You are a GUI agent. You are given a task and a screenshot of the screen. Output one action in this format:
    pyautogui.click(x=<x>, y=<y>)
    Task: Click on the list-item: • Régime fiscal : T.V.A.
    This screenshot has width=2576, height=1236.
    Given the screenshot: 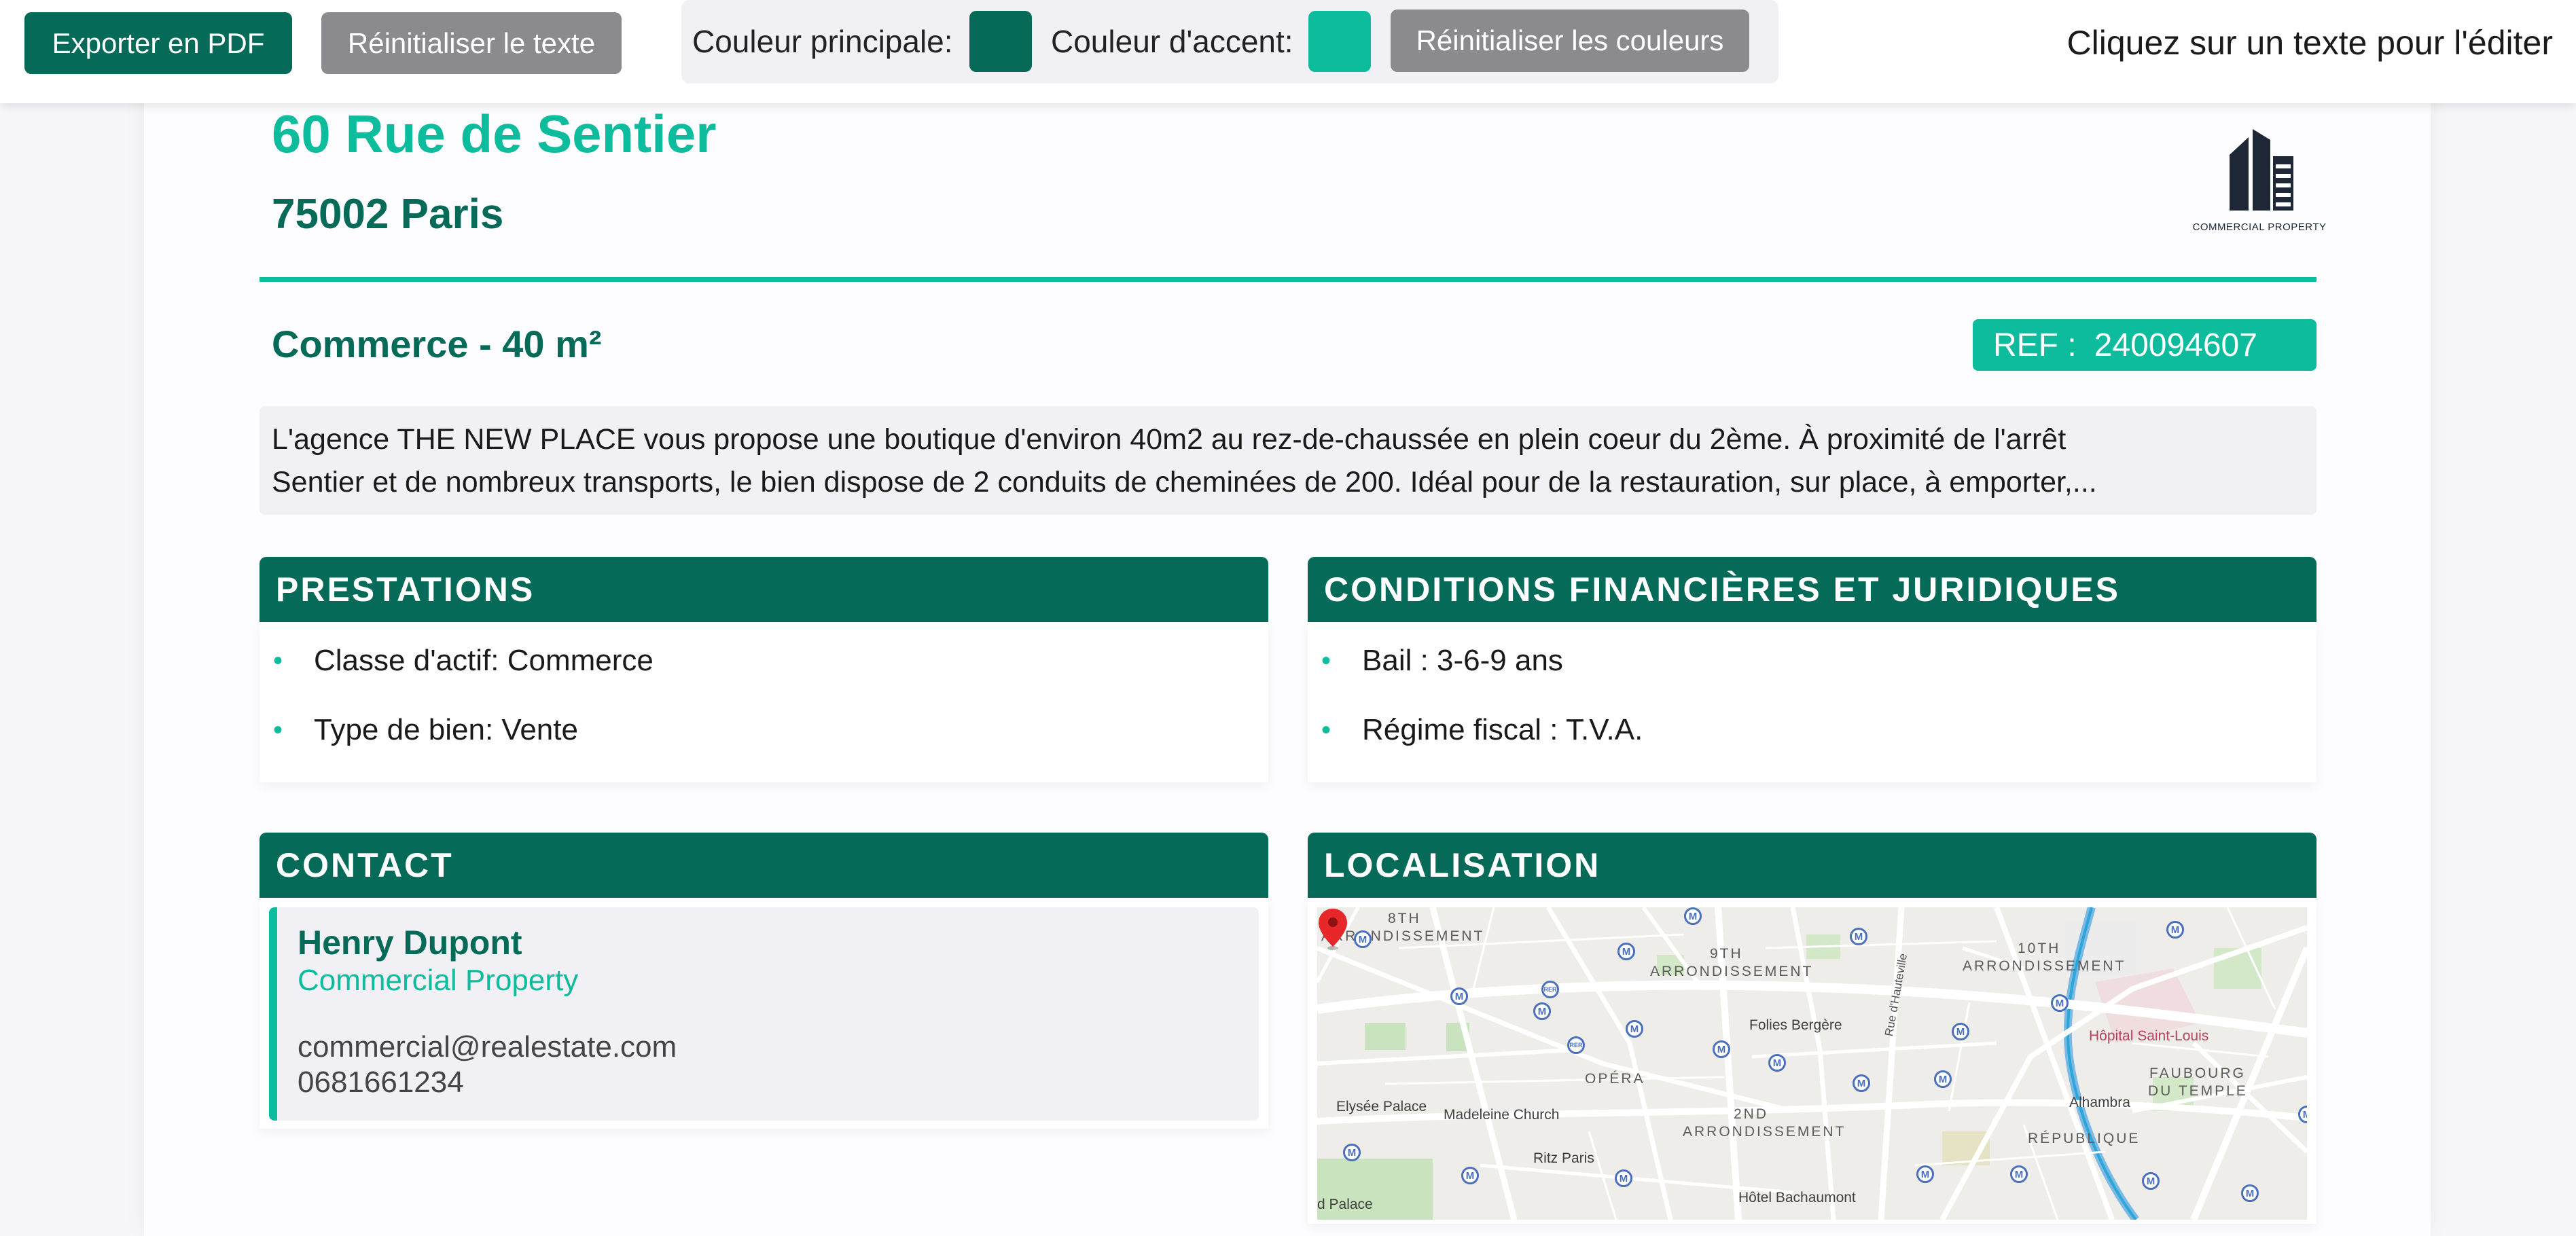 What is the action you would take?
    pyautogui.click(x=1812, y=730)
    